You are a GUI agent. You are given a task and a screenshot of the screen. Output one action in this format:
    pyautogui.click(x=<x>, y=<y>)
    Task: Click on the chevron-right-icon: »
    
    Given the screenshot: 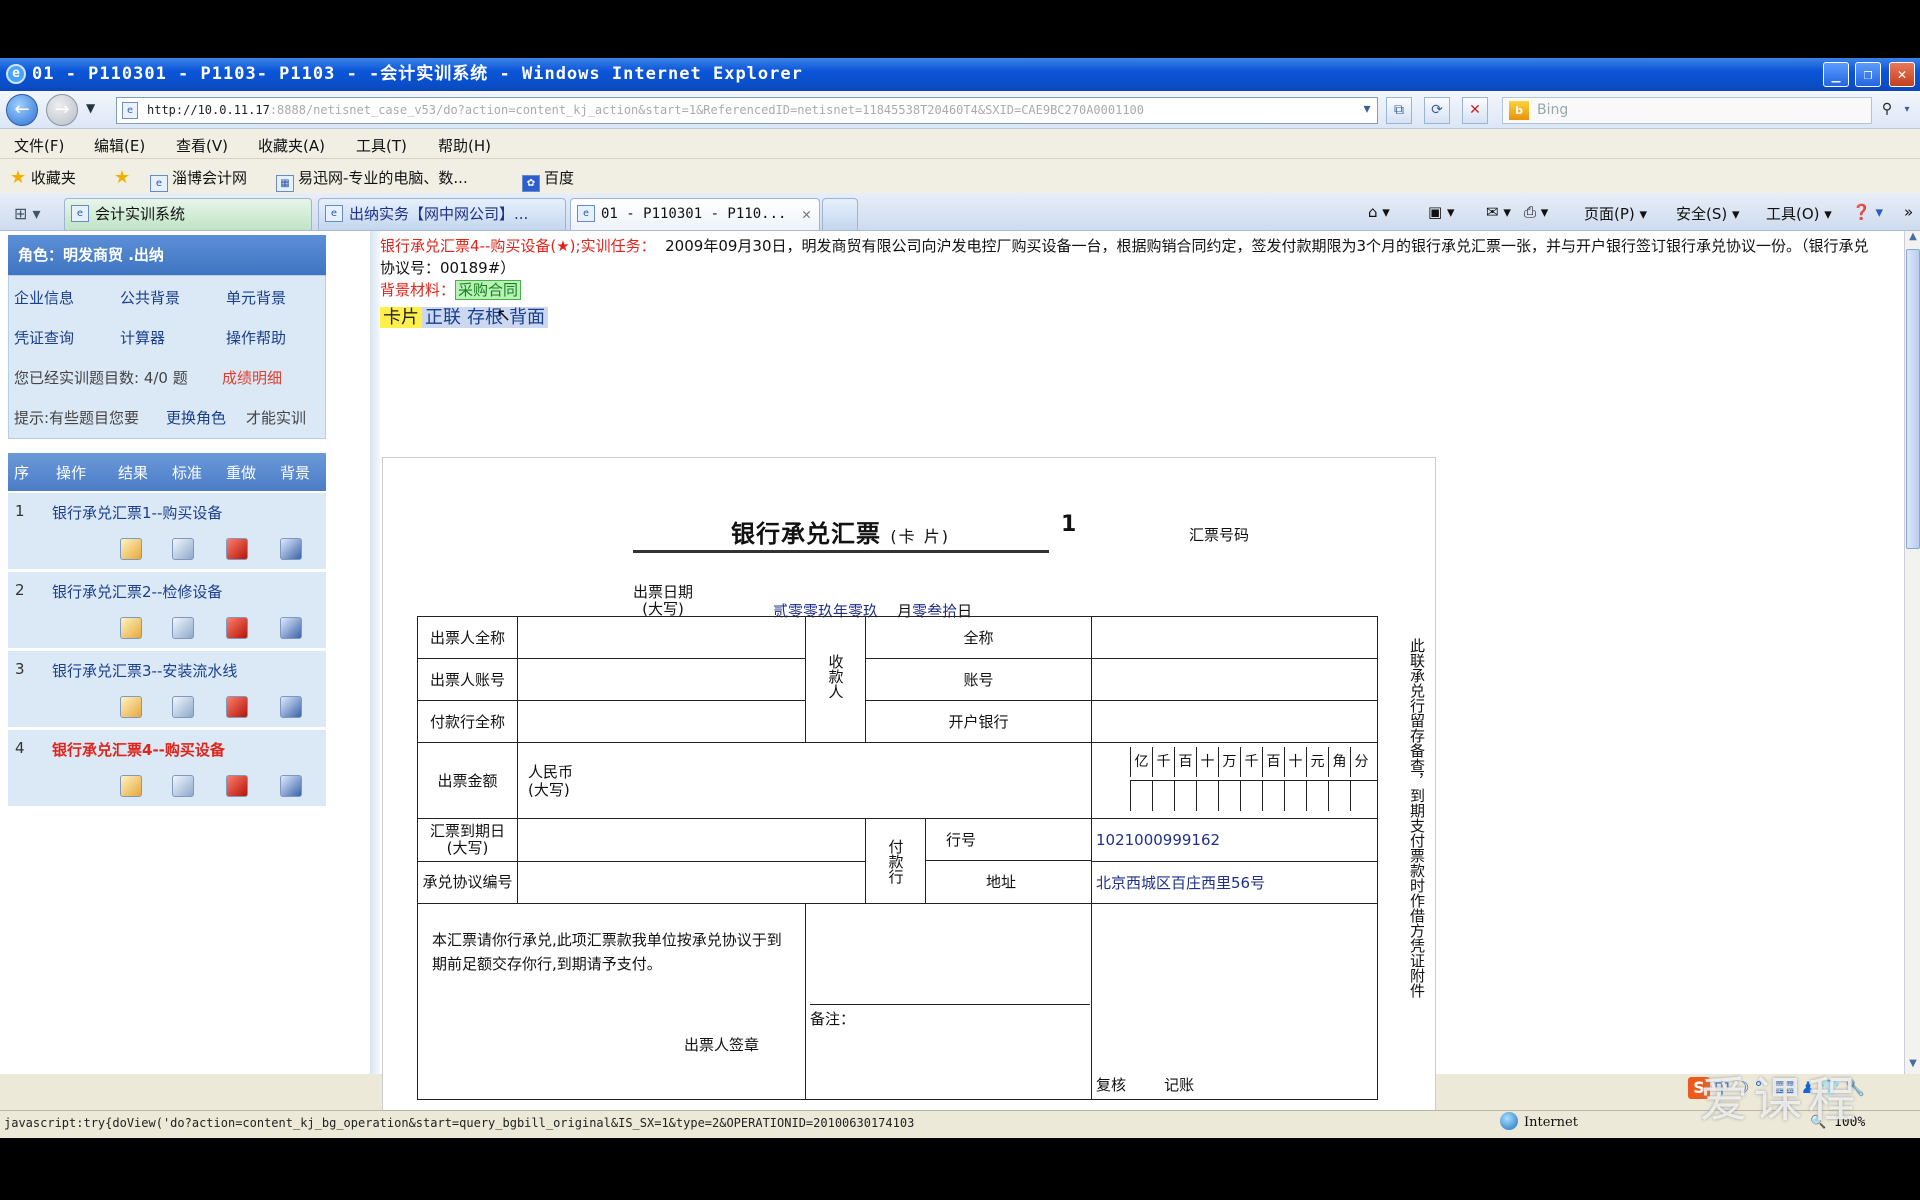 What is the action you would take?
    pyautogui.click(x=1908, y=212)
    